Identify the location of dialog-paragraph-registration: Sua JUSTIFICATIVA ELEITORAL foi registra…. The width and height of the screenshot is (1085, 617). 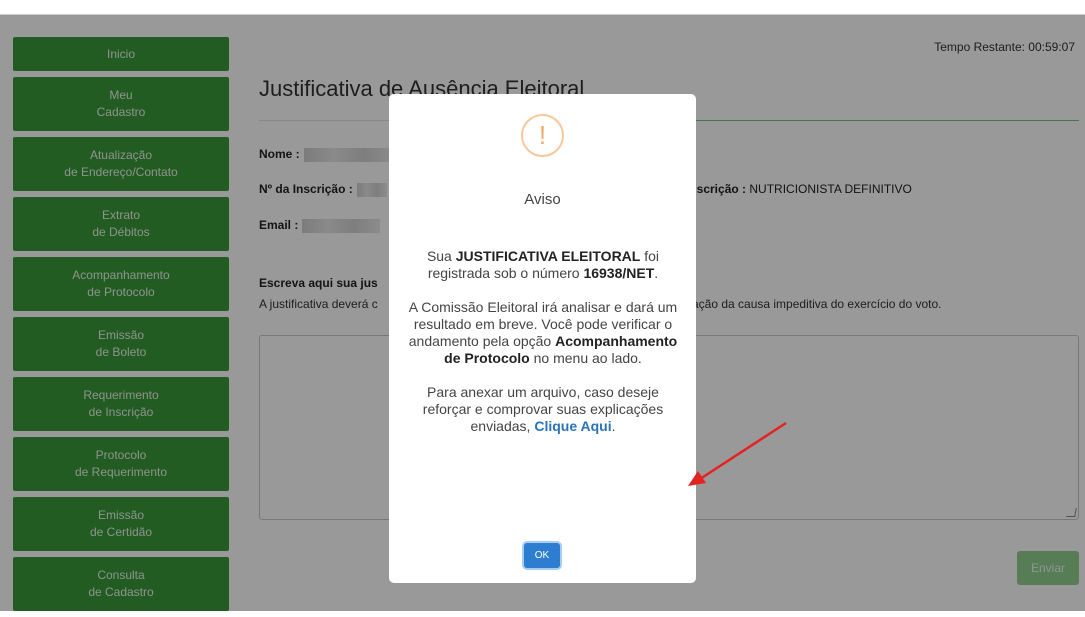
(543, 264).